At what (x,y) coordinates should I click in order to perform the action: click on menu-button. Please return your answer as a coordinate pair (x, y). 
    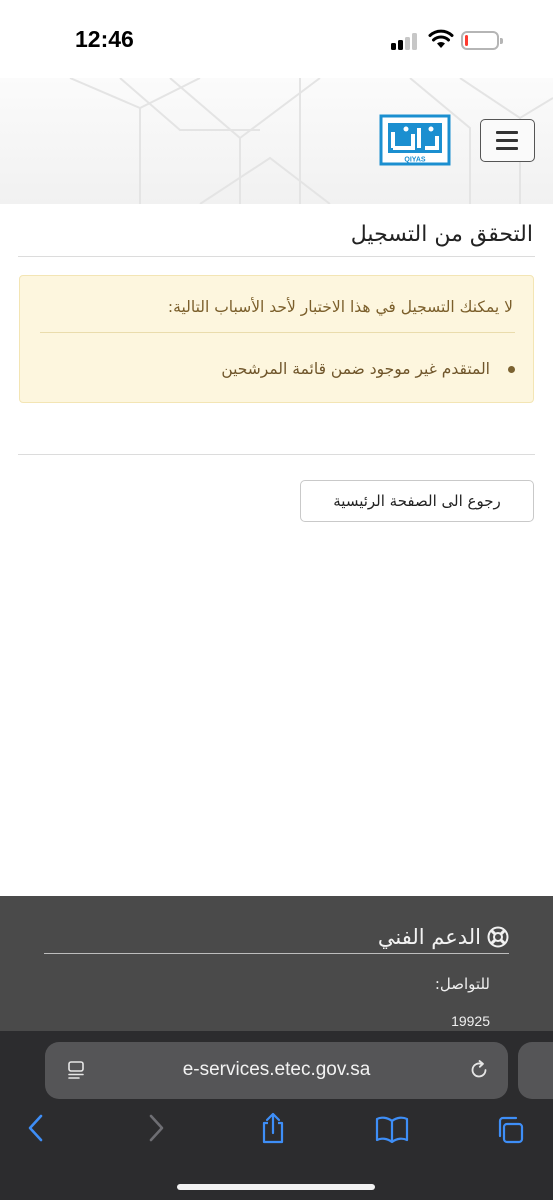
    Looking at the image, I should click on (507, 140).